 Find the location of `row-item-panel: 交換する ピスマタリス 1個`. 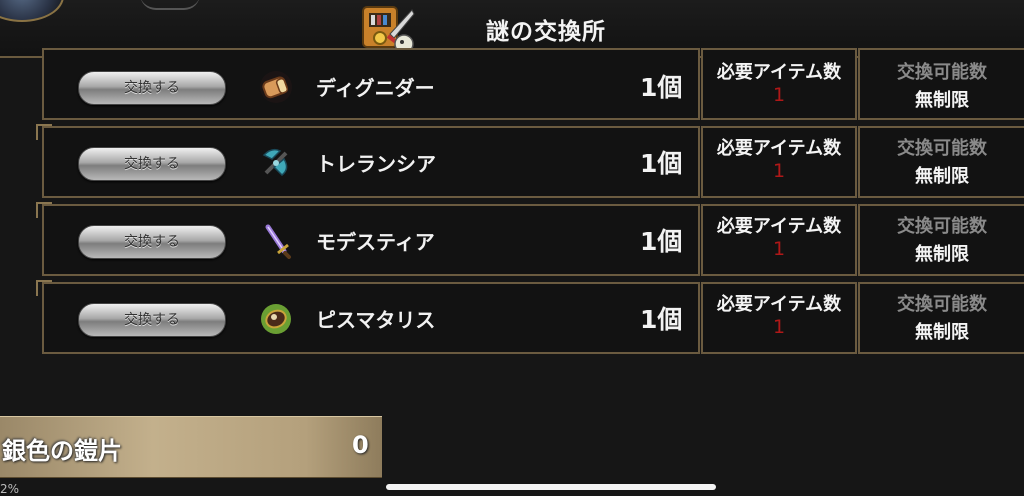

row-item-panel: 交換する ピスマタリス 1個 is located at coordinates (368, 317).